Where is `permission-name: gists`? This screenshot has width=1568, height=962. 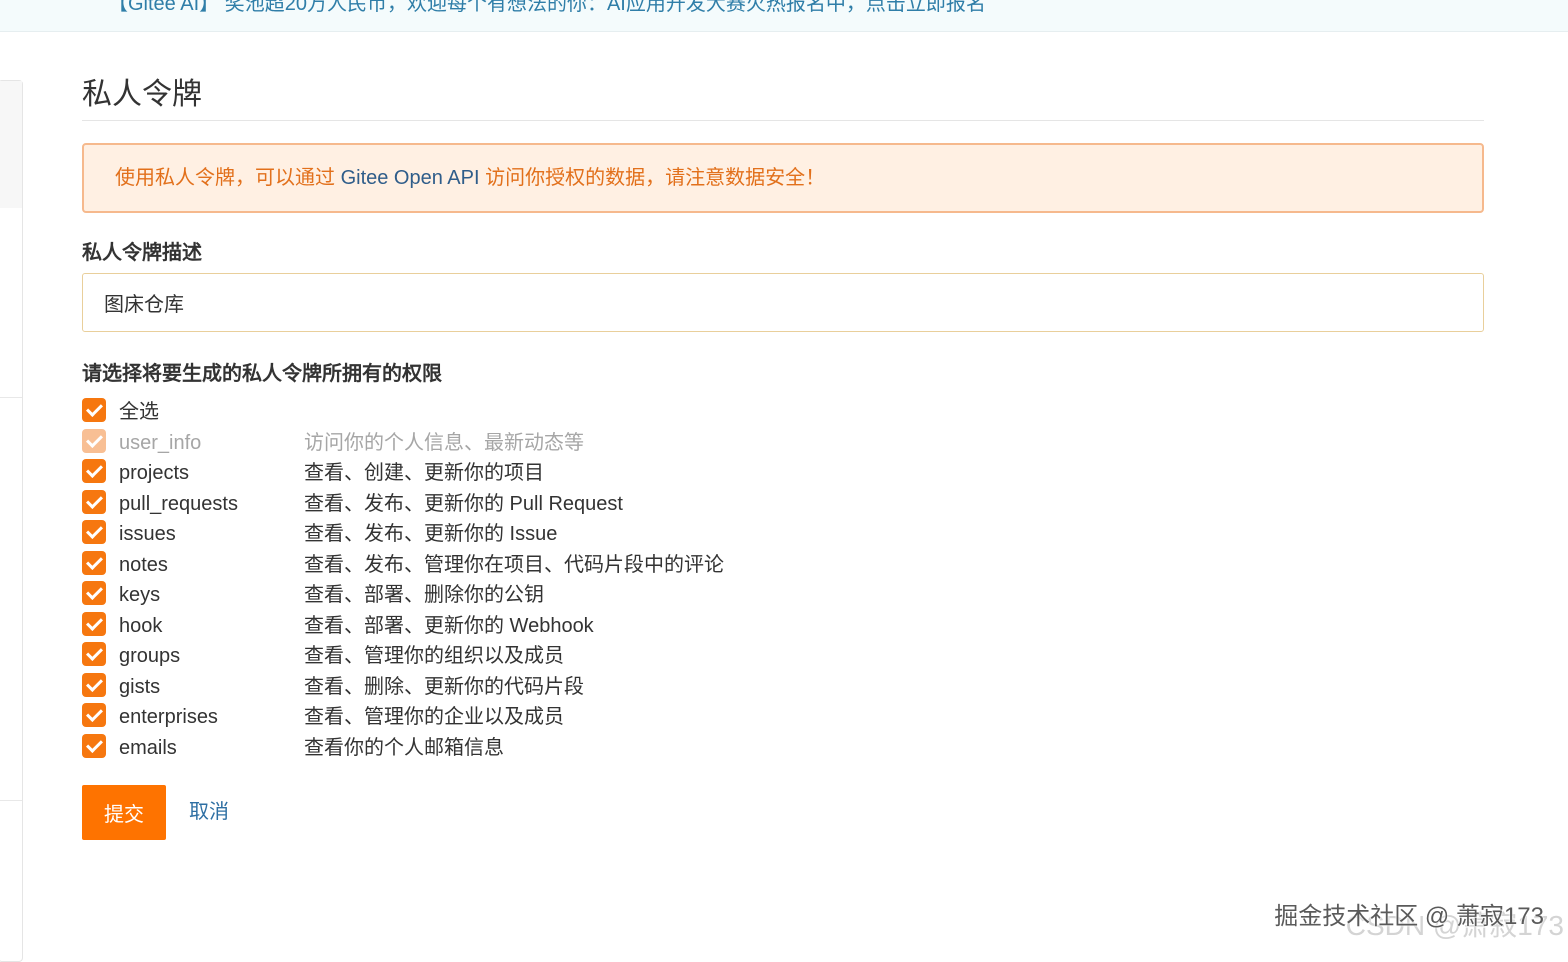
permission-name: gists is located at coordinates (140, 686).